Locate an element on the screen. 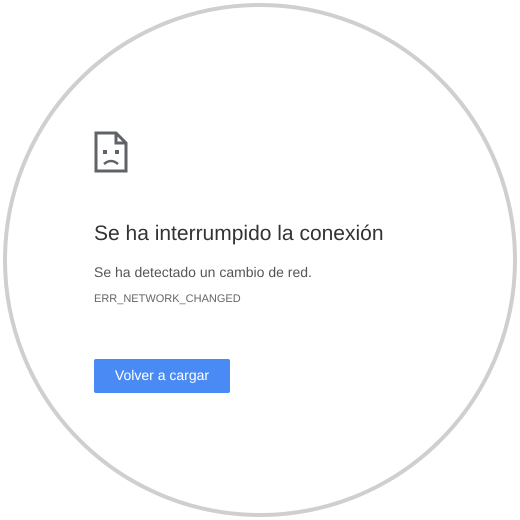 The image size is (520, 520). reload-button: Volver a cargar is located at coordinates (162, 375).